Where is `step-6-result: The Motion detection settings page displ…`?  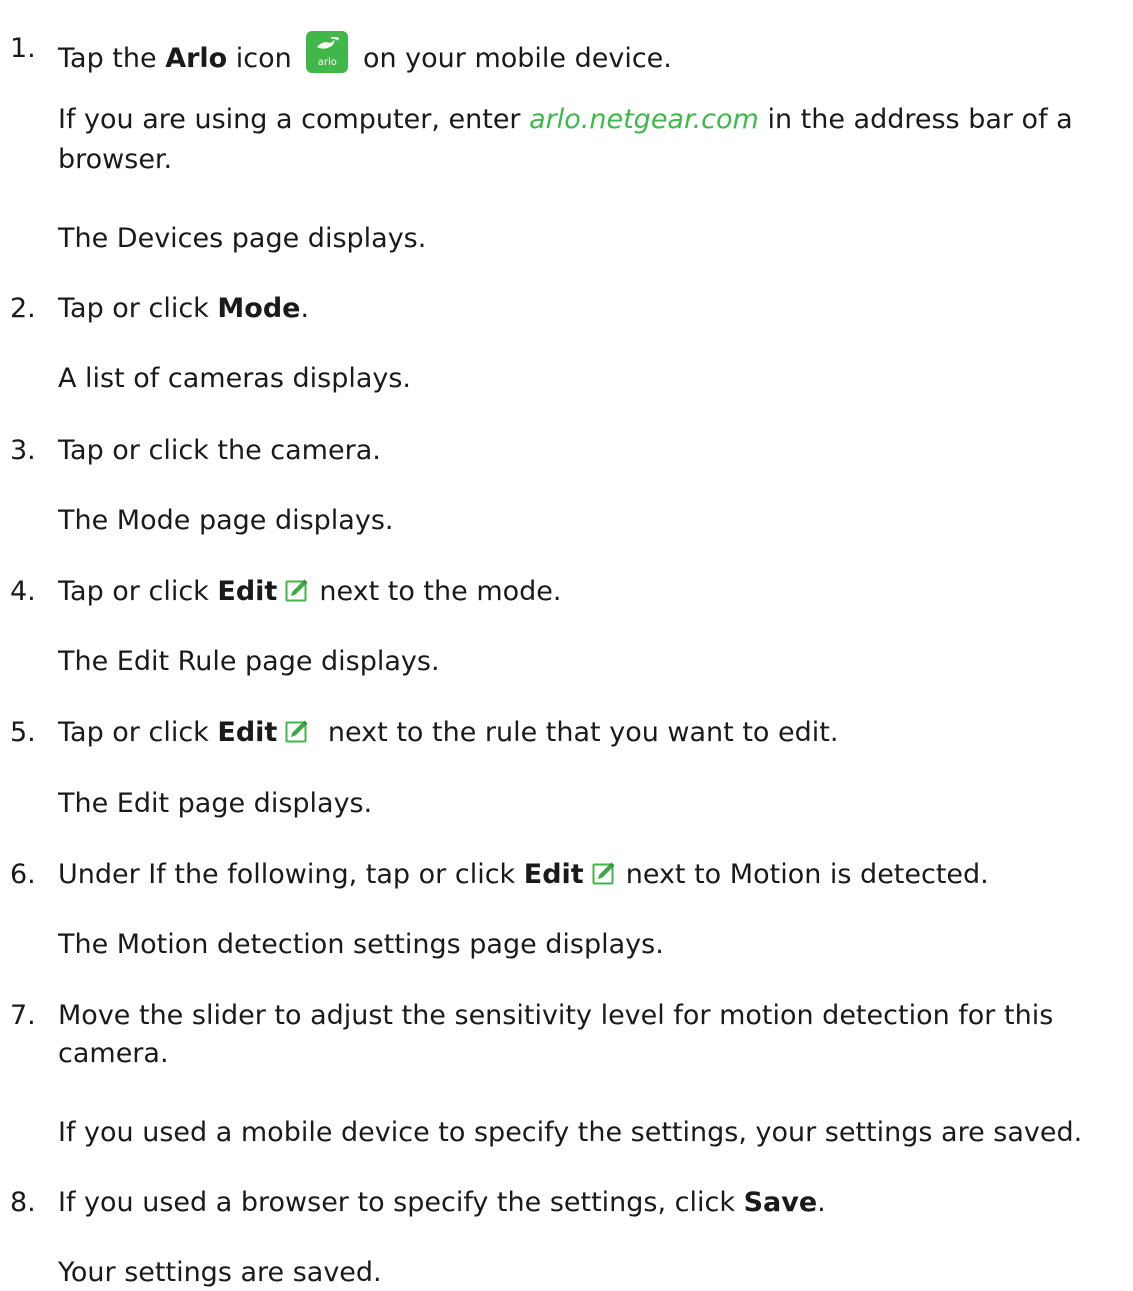 step-6-result: The Motion detection settings page displ… is located at coordinates (361, 944).